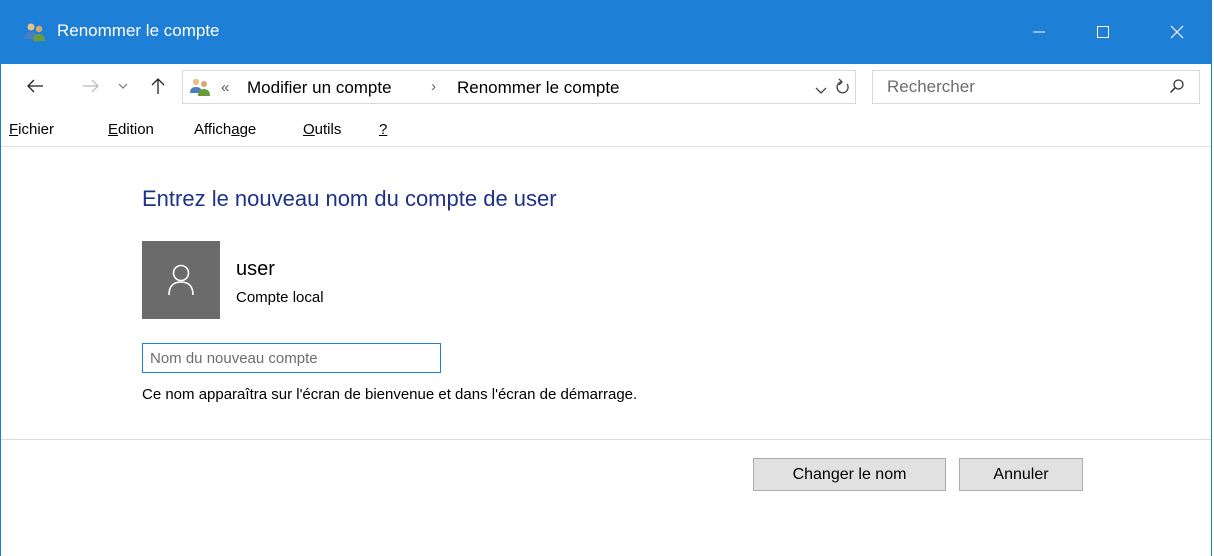 This screenshot has width=1214, height=556. What do you see at coordinates (606, 32) in the screenshot?
I see `title-bar: Renommer le compte` at bounding box center [606, 32].